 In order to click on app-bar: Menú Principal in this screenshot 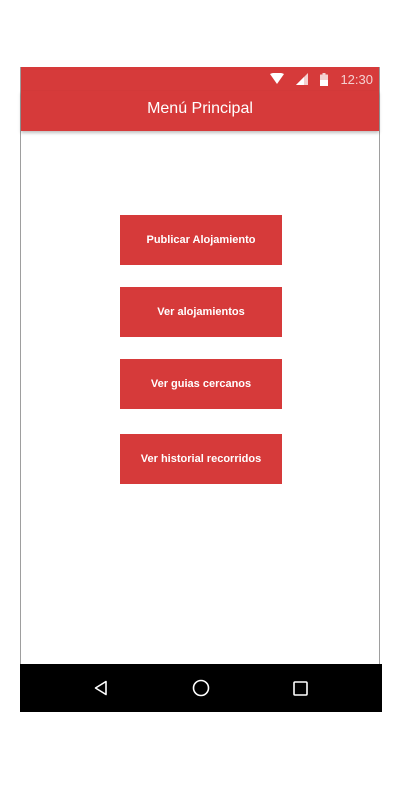, I will do `click(200, 111)`.